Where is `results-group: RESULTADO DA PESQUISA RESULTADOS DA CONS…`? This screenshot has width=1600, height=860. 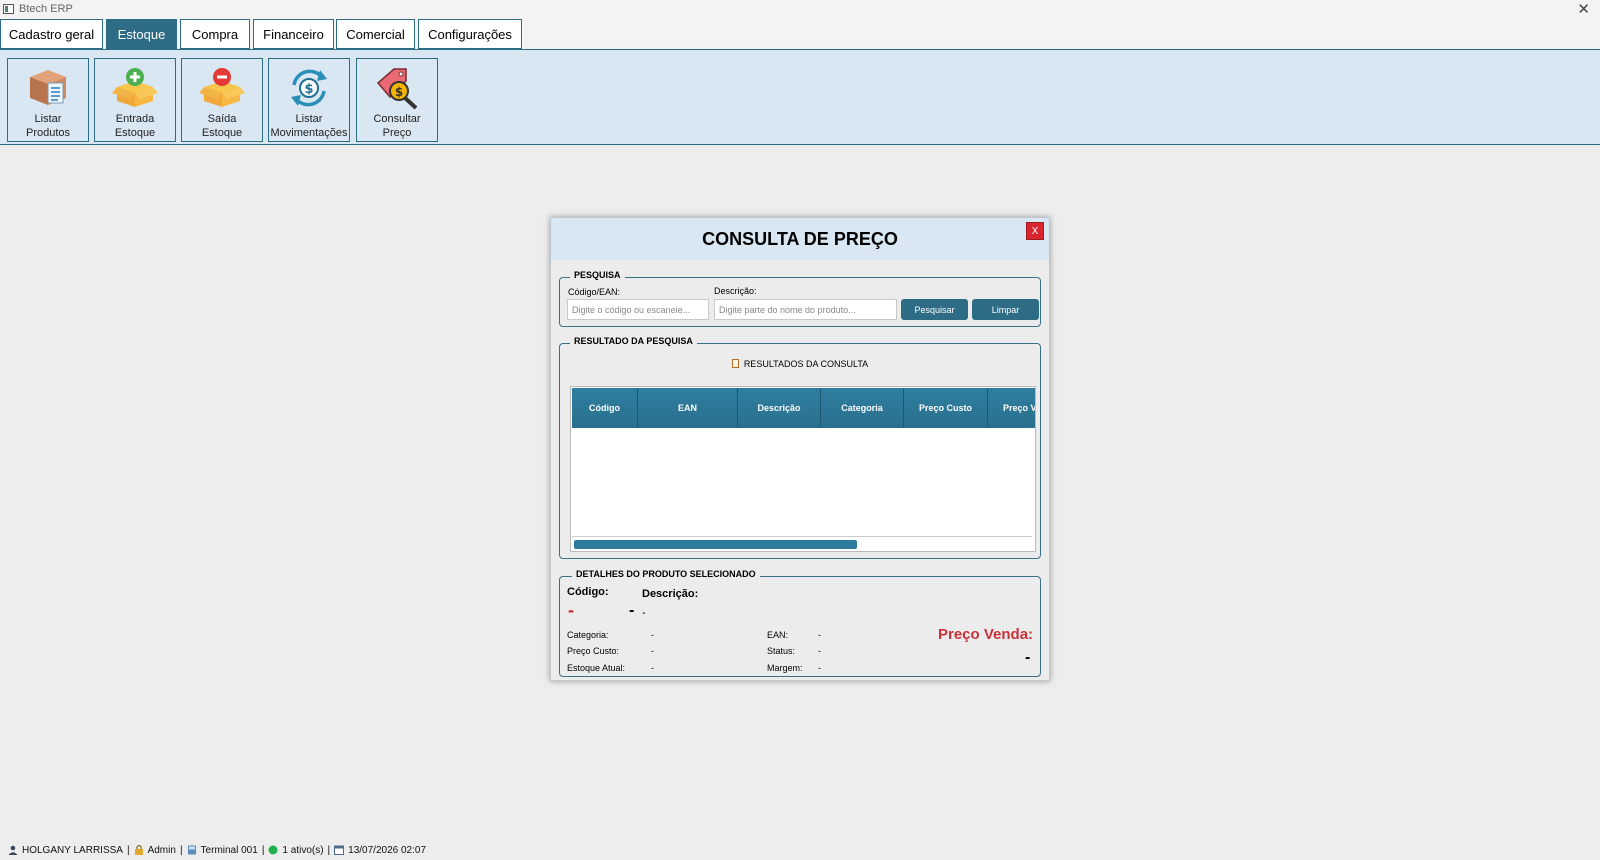
results-group: RESULTADO DA PESQUISA RESULTADOS DA CONS… is located at coordinates (800, 447).